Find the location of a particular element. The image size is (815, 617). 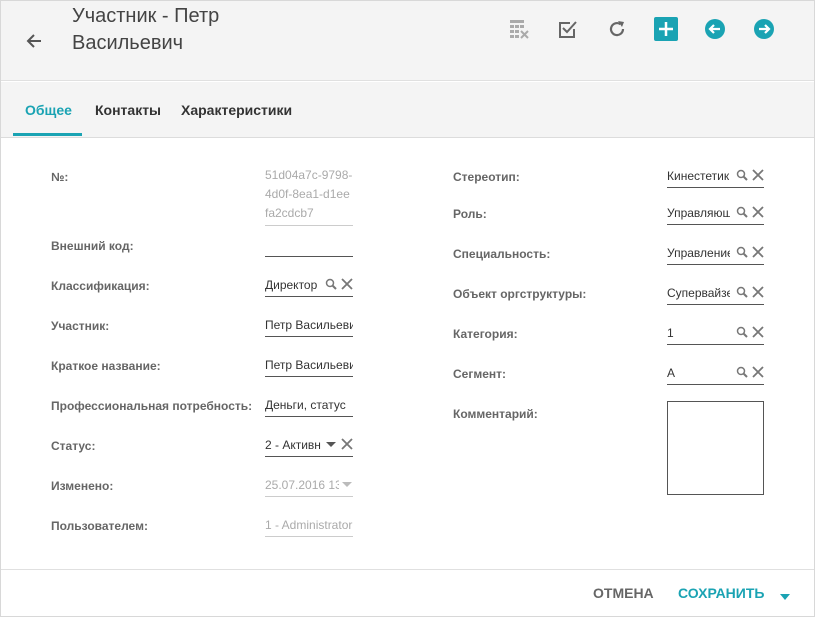

stereotype-field: Кинестетик is located at coordinates (715, 177).